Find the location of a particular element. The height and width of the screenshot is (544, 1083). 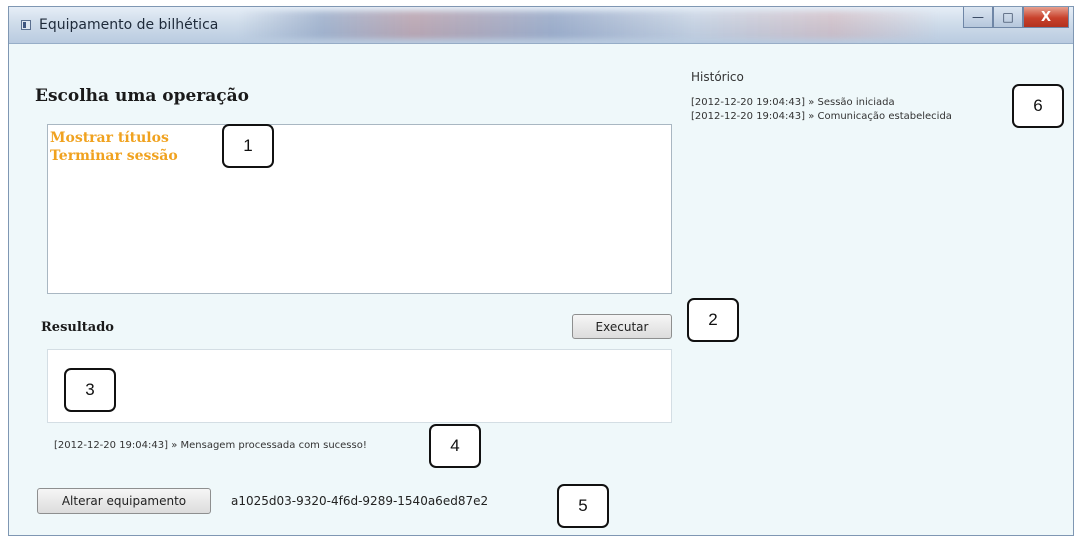

callout-4: 4 is located at coordinates (455, 446).